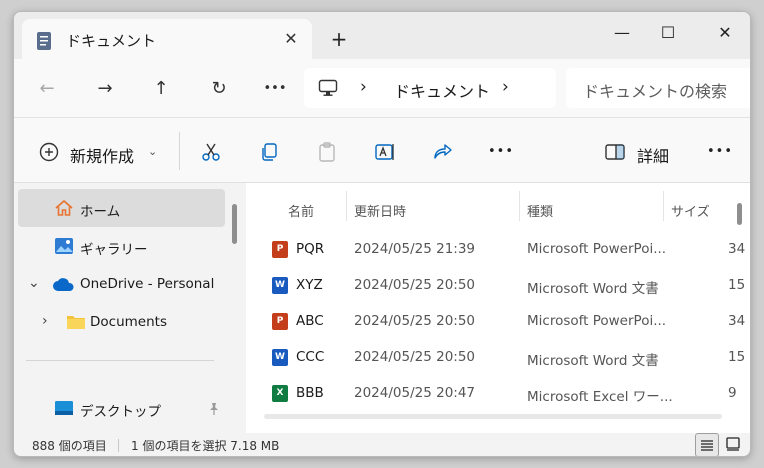  What do you see at coordinates (720, 151) in the screenshot?
I see `more-options-button-2: •••` at bounding box center [720, 151].